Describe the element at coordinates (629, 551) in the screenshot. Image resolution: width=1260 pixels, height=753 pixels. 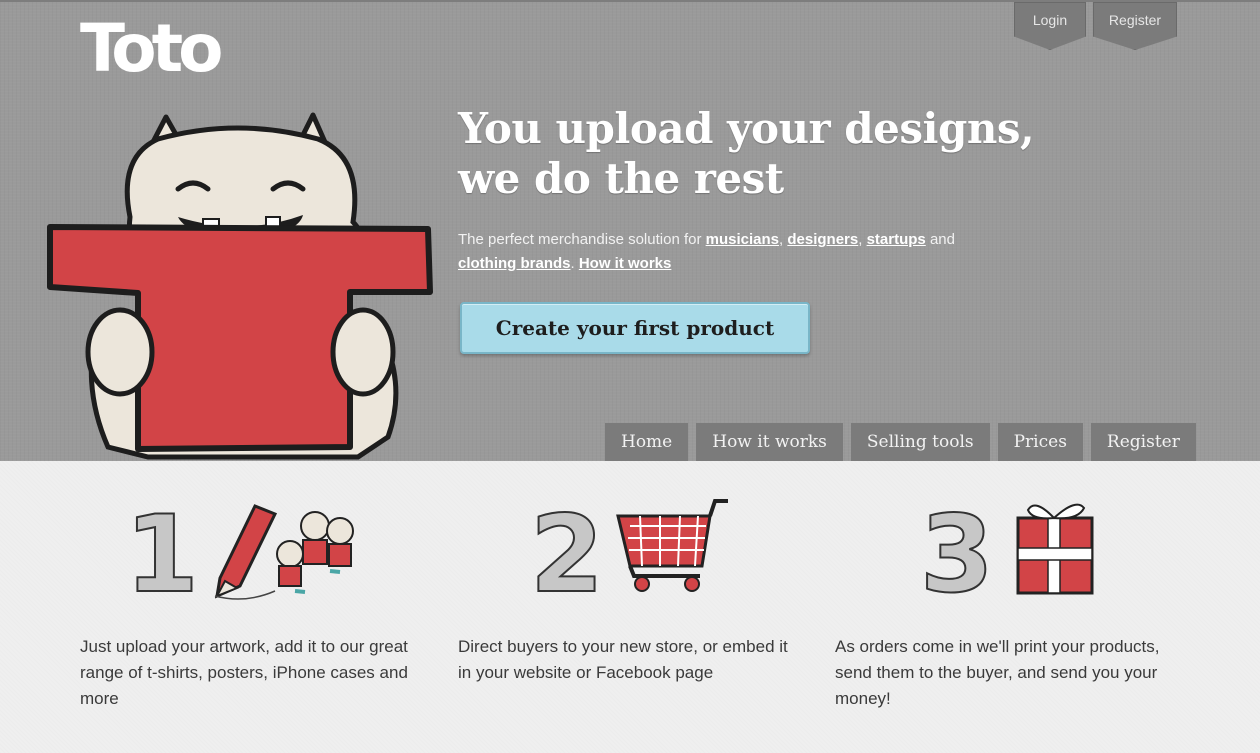
I see `shopping-cart-illustration: 2` at that location.